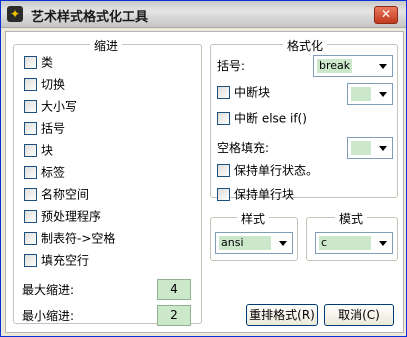 Image resolution: width=407 pixels, height=337 pixels. I want to click on cancel-button: 取消(C), so click(359, 315).